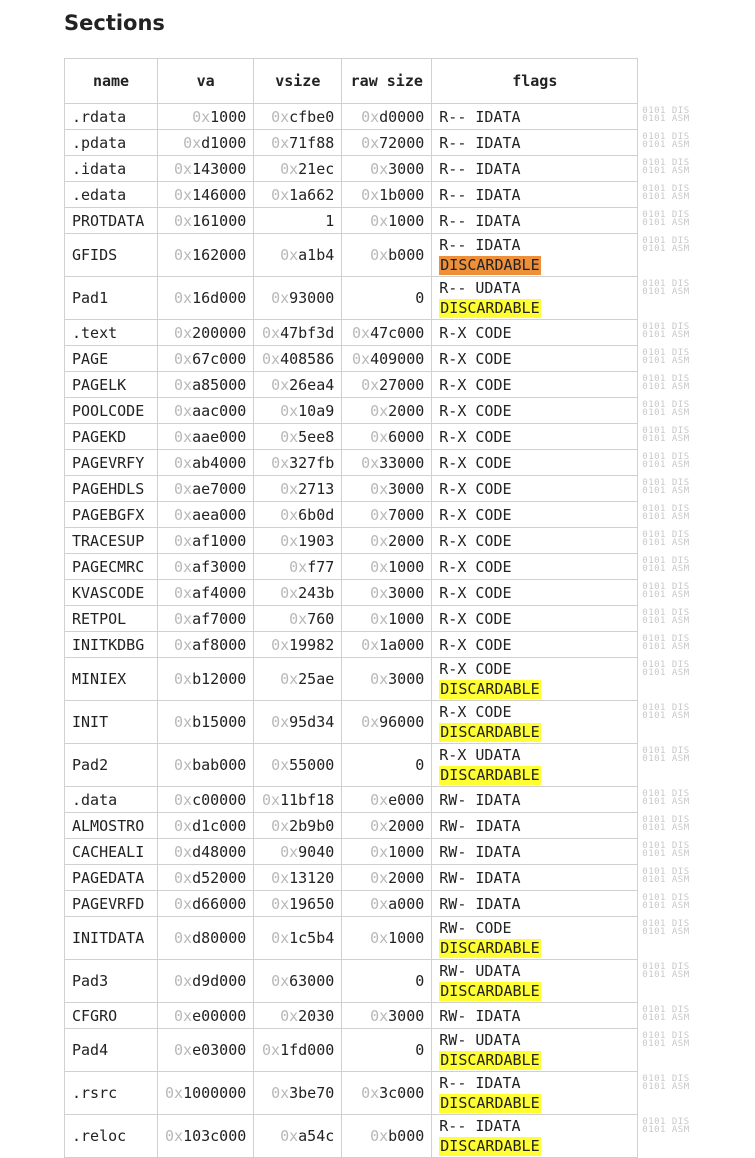 Image resolution: width=755 pixels, height=1158 pixels. I want to click on section-name-cell: INITKDBG, so click(111, 644).